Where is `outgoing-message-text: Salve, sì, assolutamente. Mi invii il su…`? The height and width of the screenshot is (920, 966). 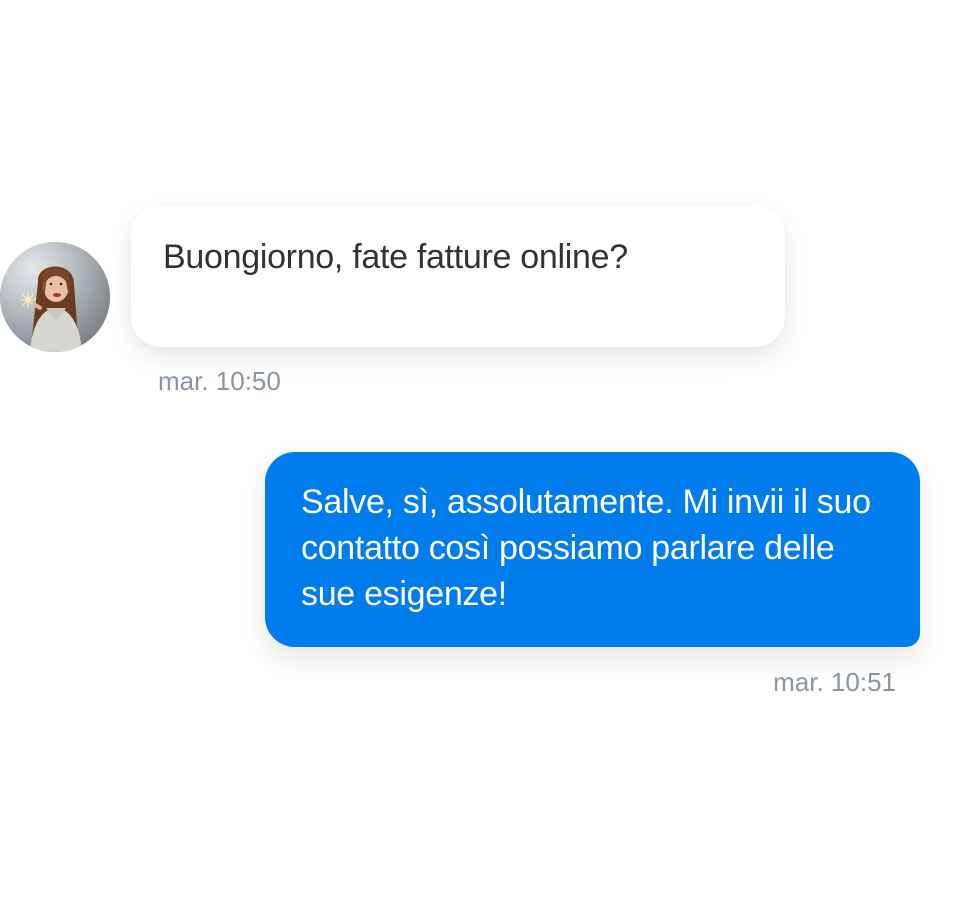 outgoing-message-text: Salve, sì, assolutamente. Mi invii il su… is located at coordinates (586, 548).